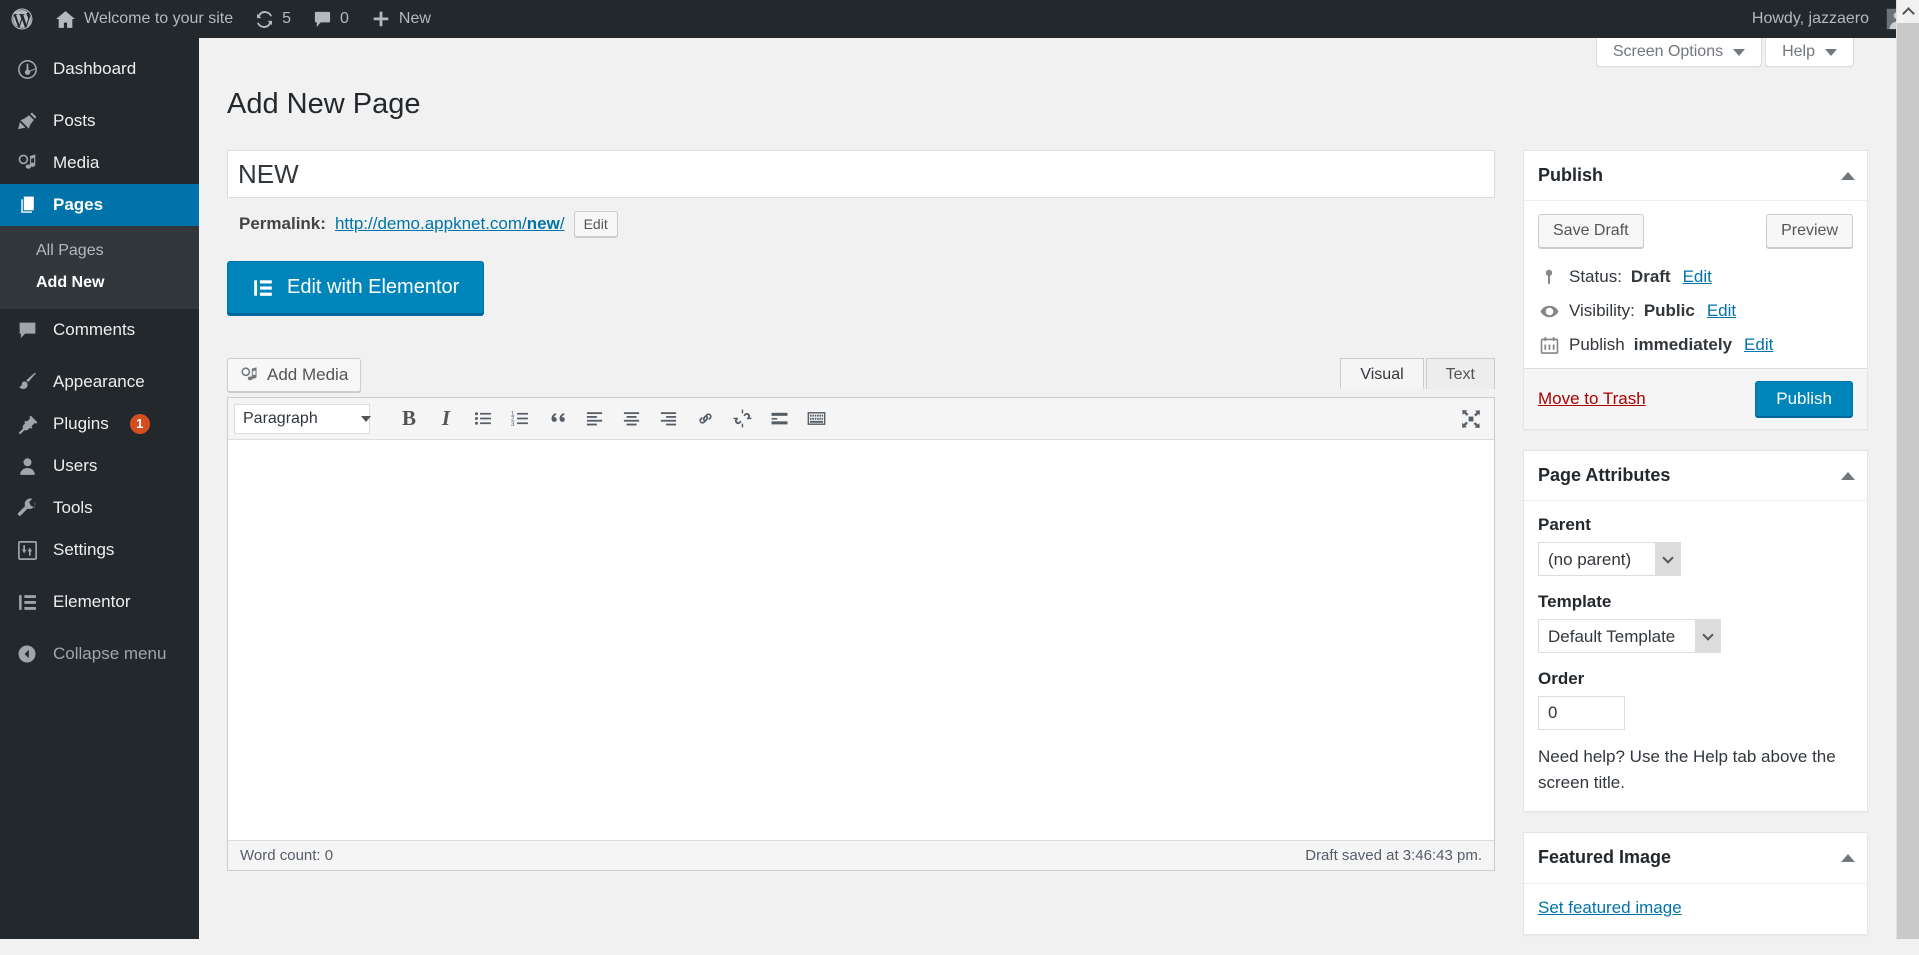  What do you see at coordinates (1695, 546) in the screenshot?
I see `parent-field-group: Parent (no parent)` at bounding box center [1695, 546].